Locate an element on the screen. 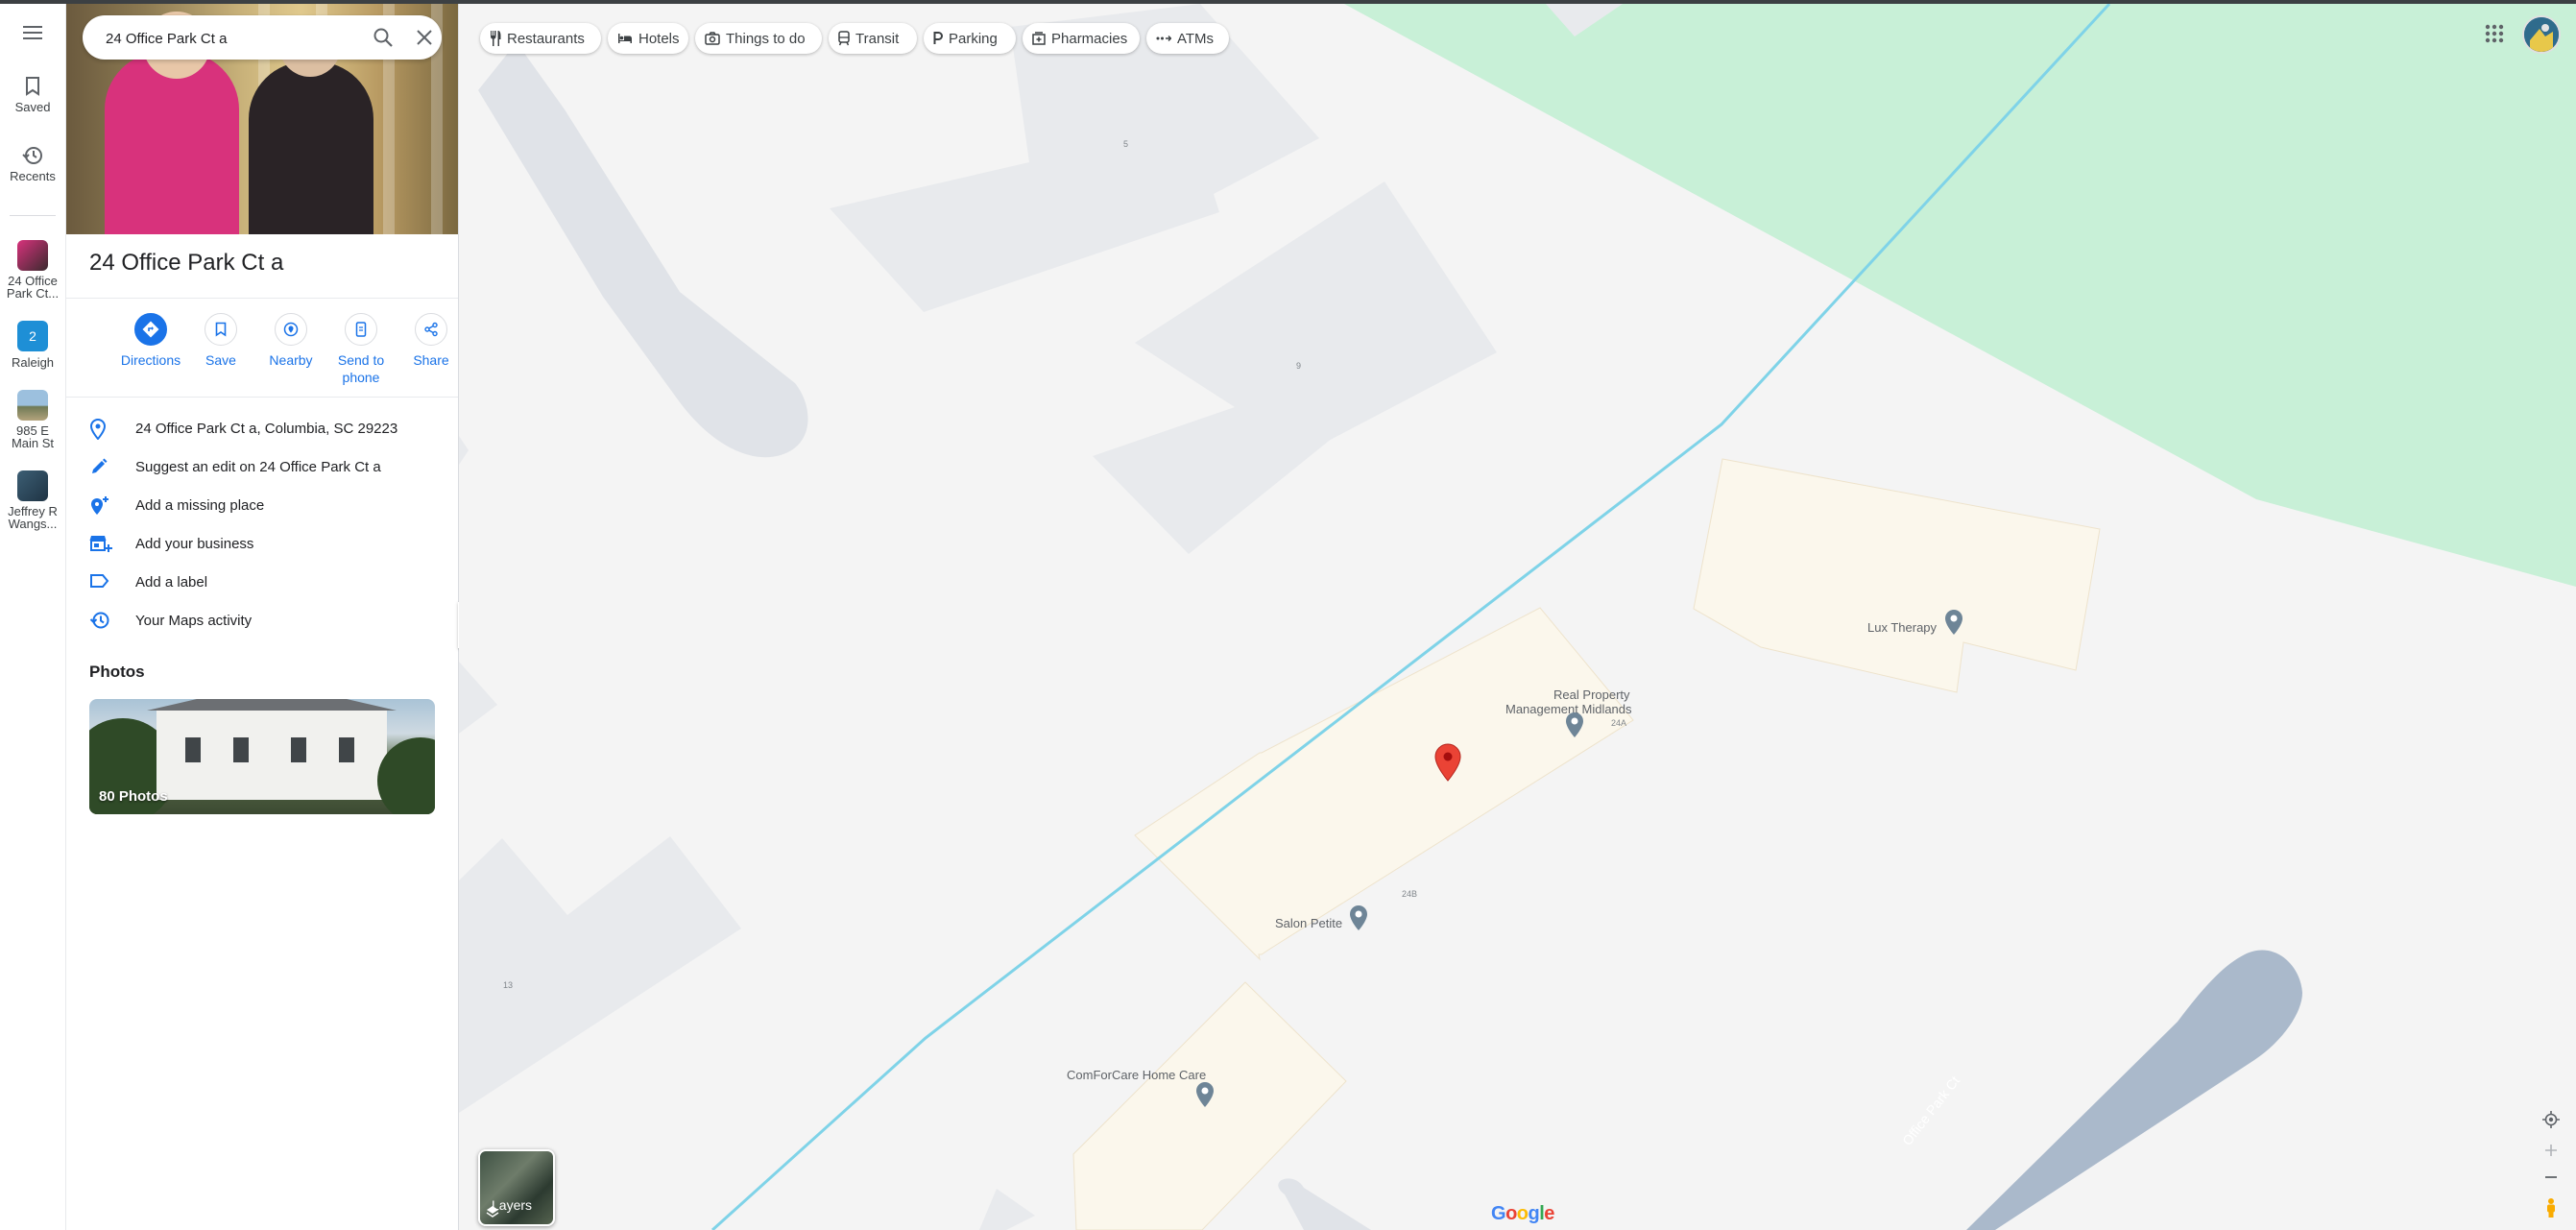 This screenshot has width=2576, height=1230. history-item-raleigh: 2 Raleigh is located at coordinates (32, 345).